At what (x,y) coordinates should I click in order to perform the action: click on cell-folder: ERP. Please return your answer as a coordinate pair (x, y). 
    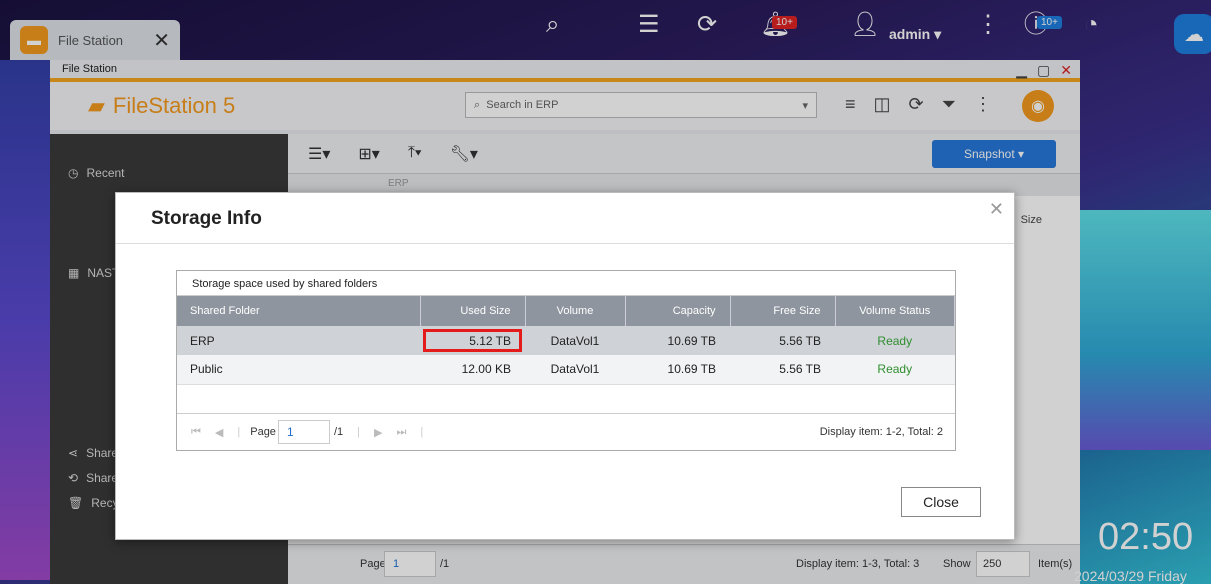
    Looking at the image, I should click on (298, 340).